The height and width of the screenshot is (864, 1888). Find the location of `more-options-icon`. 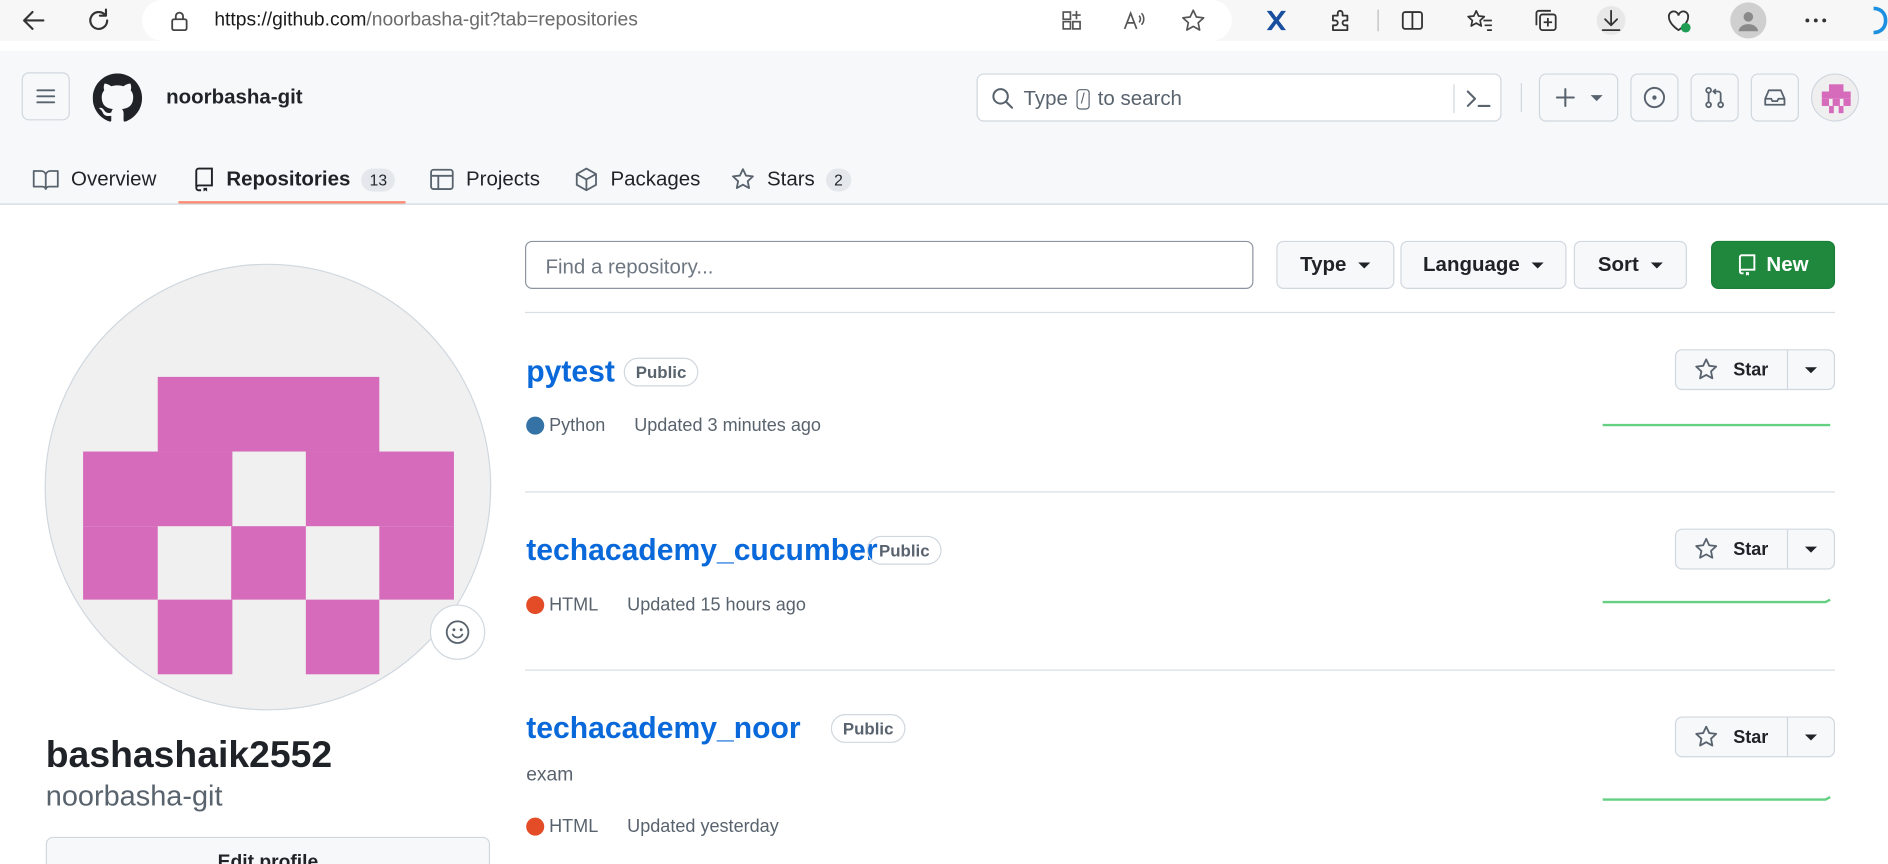

more-options-icon is located at coordinates (1815, 20).